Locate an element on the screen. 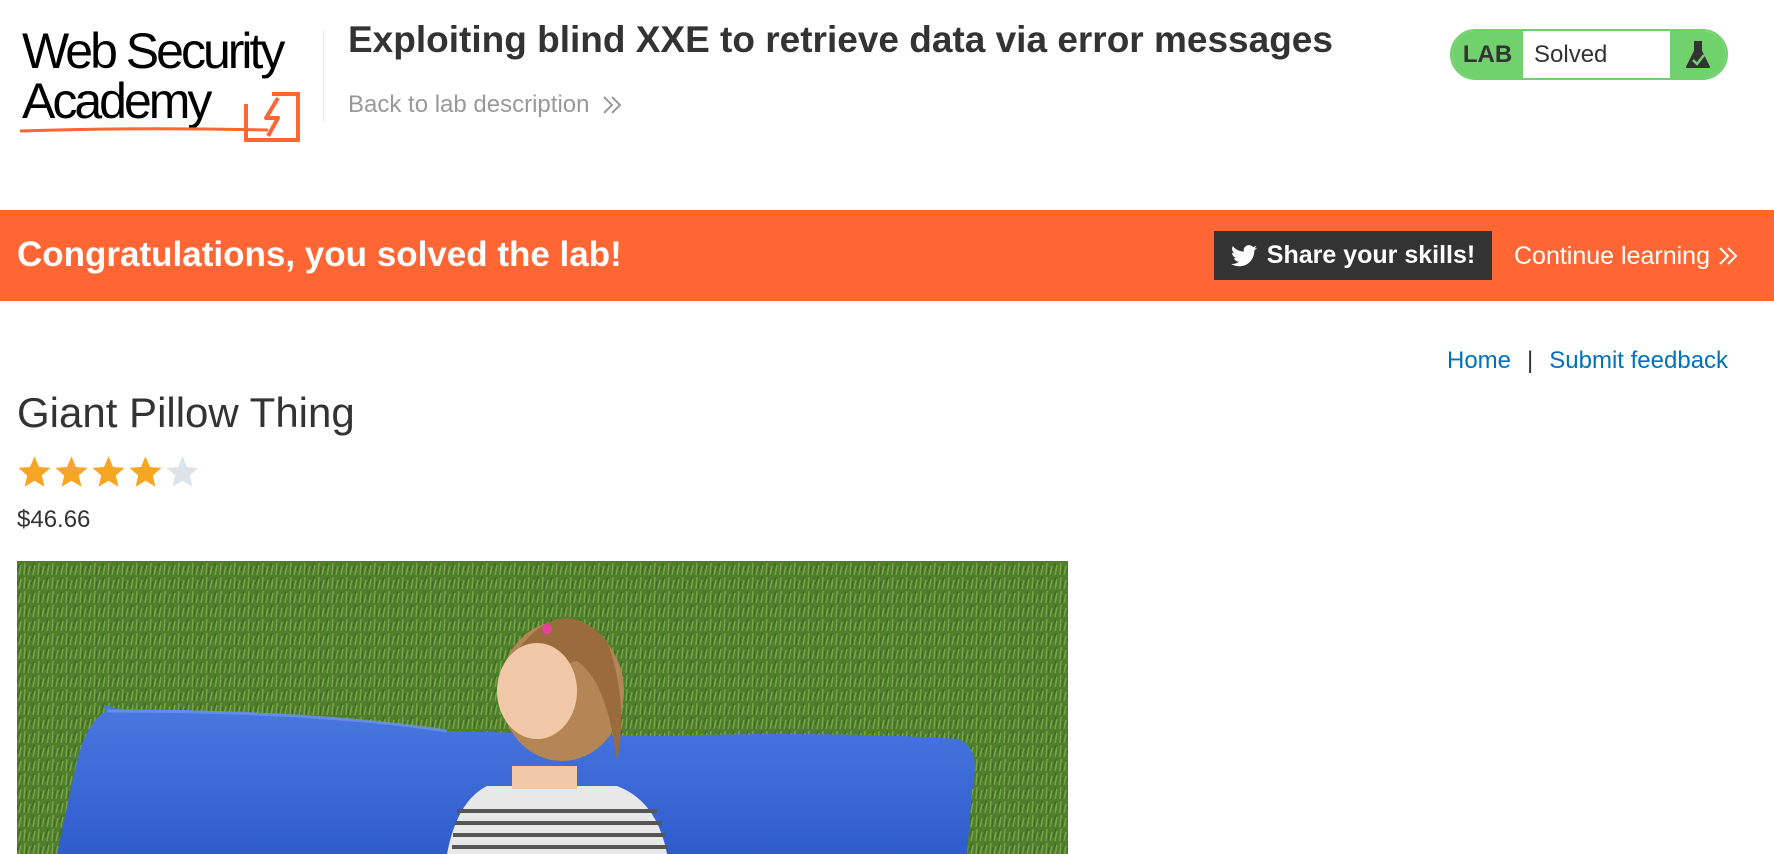 The width and height of the screenshot is (1774, 854). share-button-label: Share your skills! is located at coordinates (1371, 255).